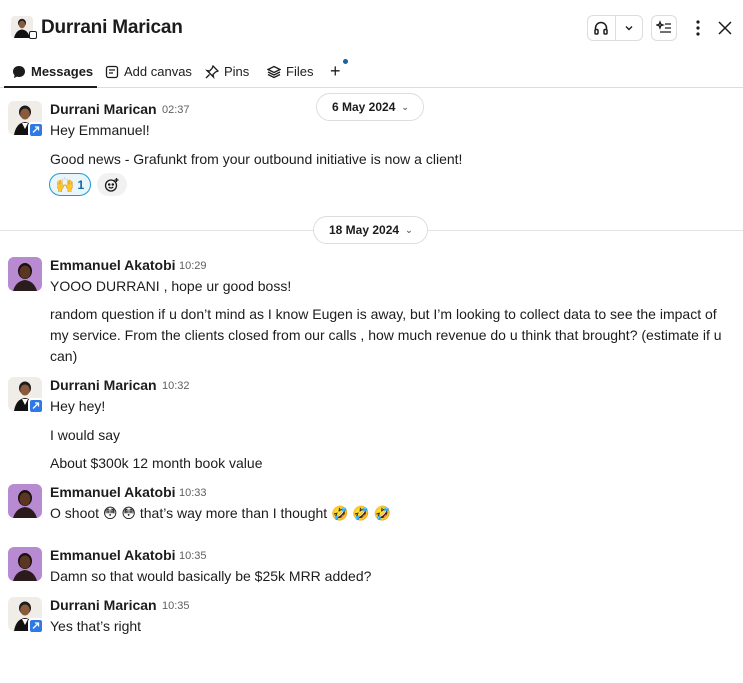 This screenshot has height=683, width=743. Describe the element at coordinates (371, 28) in the screenshot. I see `channel-header: Durrani Marican` at that location.